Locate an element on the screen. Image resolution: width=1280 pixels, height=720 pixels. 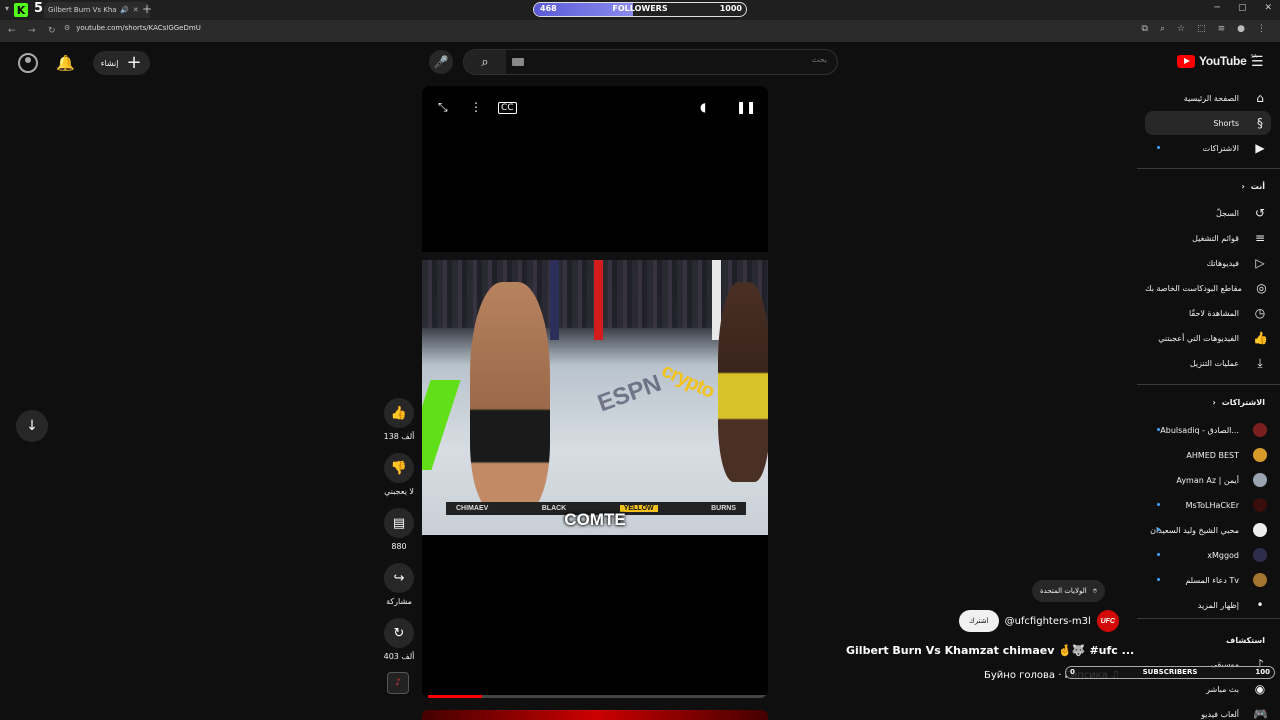
sound-thumbnail: ♪ is located at coordinates (398, 683).